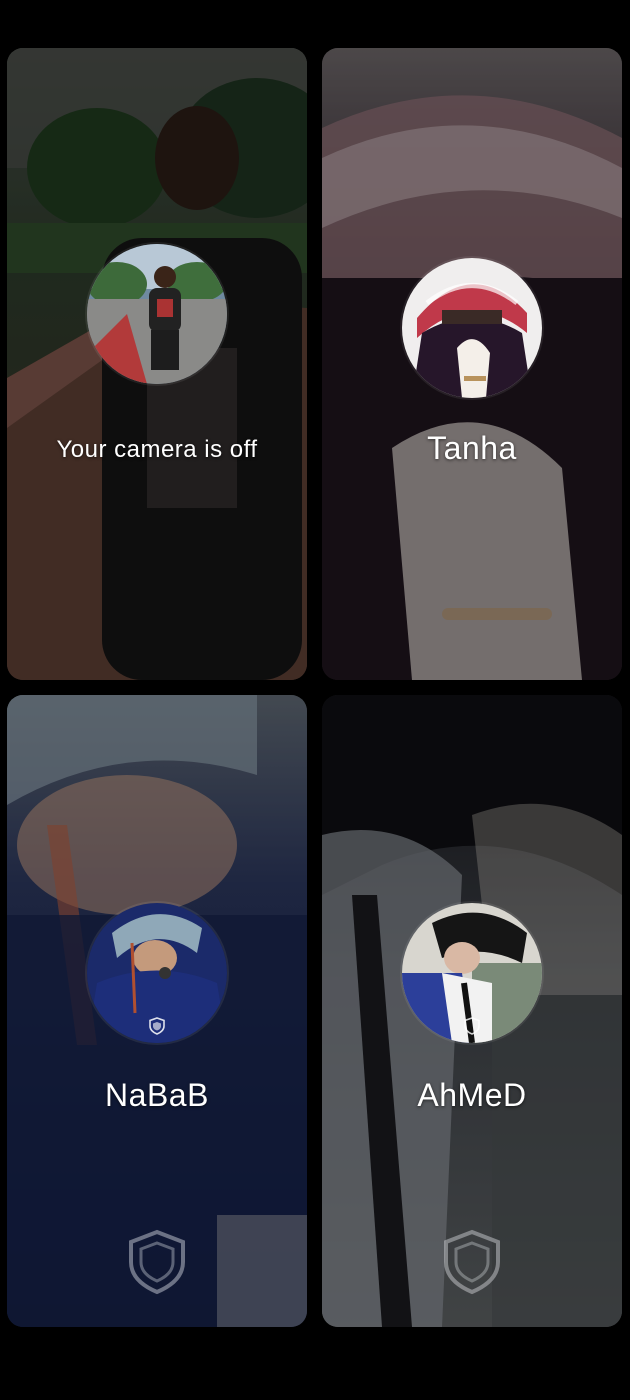 The image size is (630, 1400). Describe the element at coordinates (157, 449) in the screenshot. I see `participant-label: Your camera is off` at that location.